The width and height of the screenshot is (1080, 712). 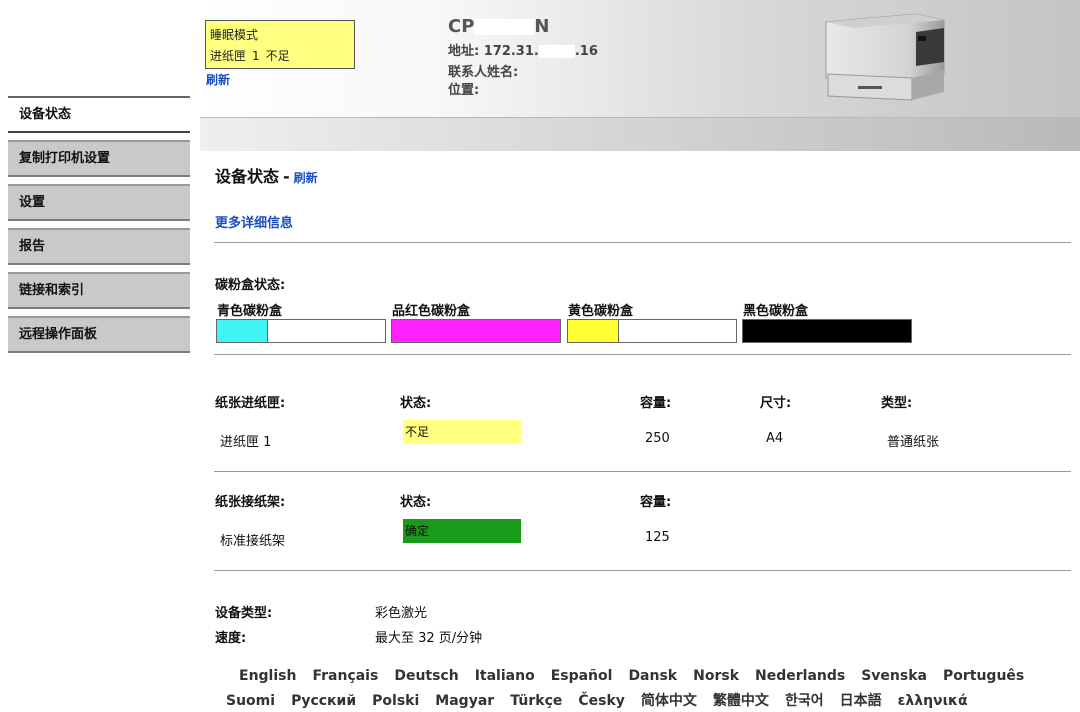 I want to click on yellow-toner-gauge, so click(x=652, y=331).